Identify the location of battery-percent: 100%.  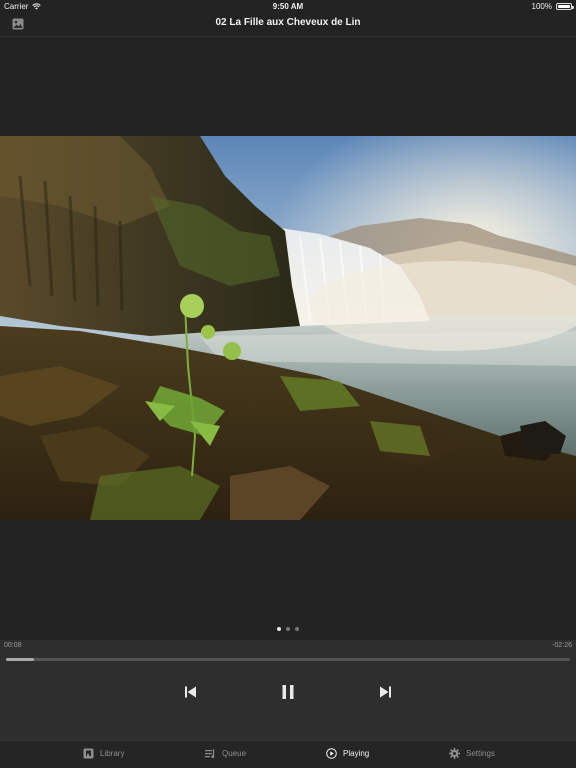
(541, 6).